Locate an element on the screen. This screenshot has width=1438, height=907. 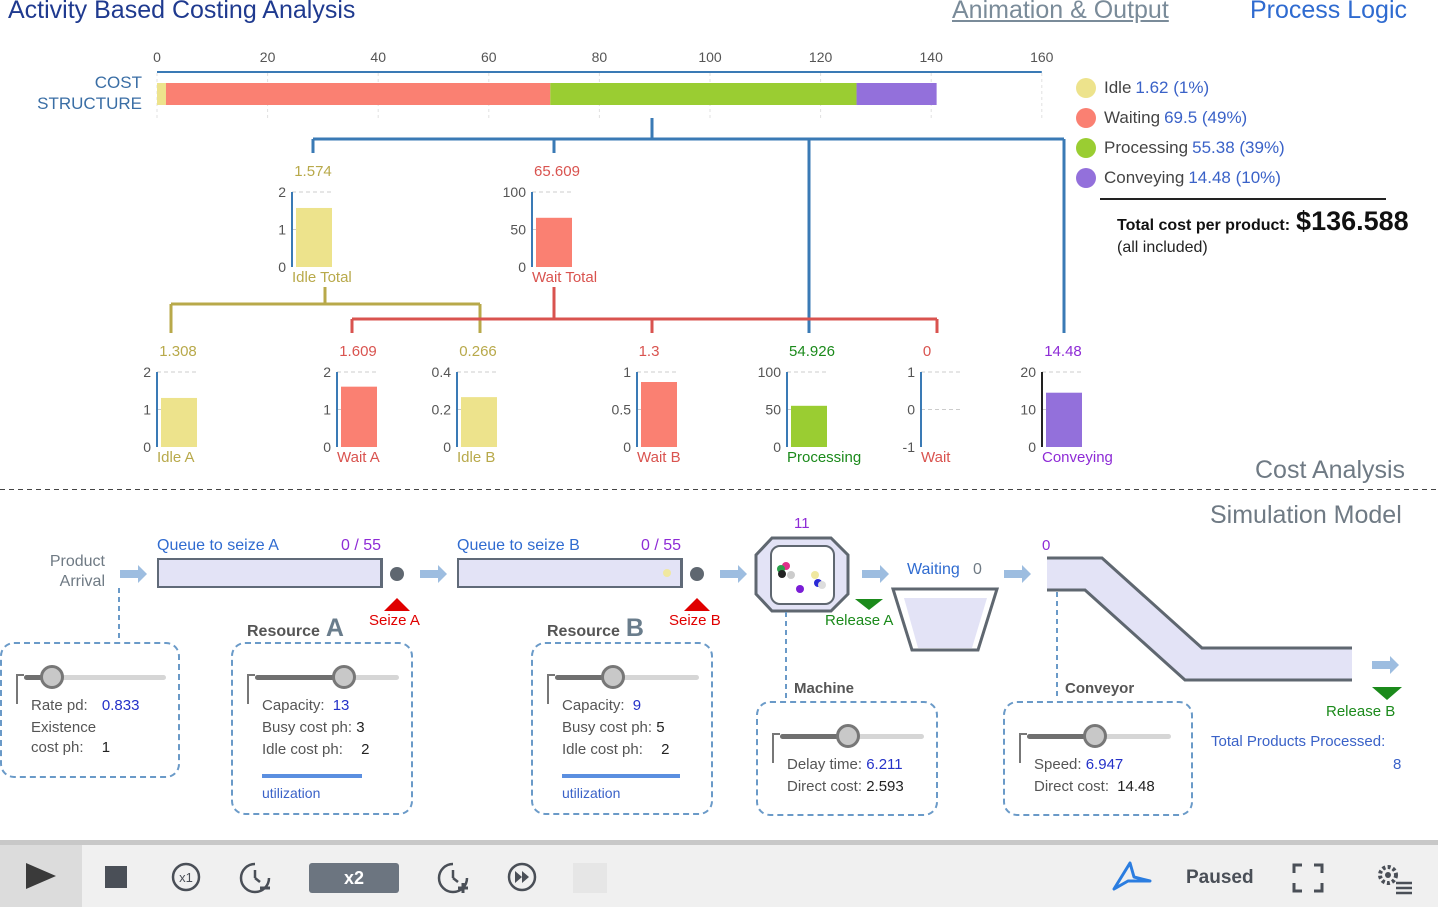
stop-icon is located at coordinates (116, 877).